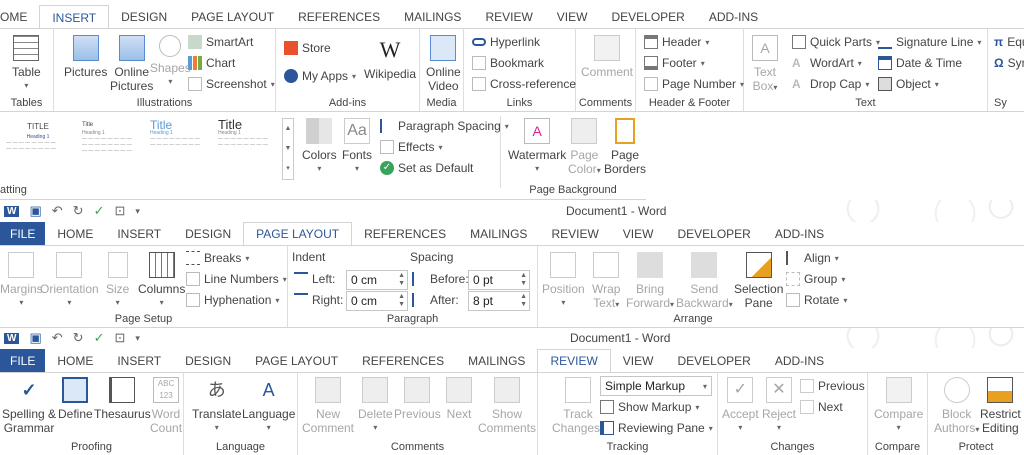  I want to click on screenshot-button: Screenshot ▾, so click(231, 84).